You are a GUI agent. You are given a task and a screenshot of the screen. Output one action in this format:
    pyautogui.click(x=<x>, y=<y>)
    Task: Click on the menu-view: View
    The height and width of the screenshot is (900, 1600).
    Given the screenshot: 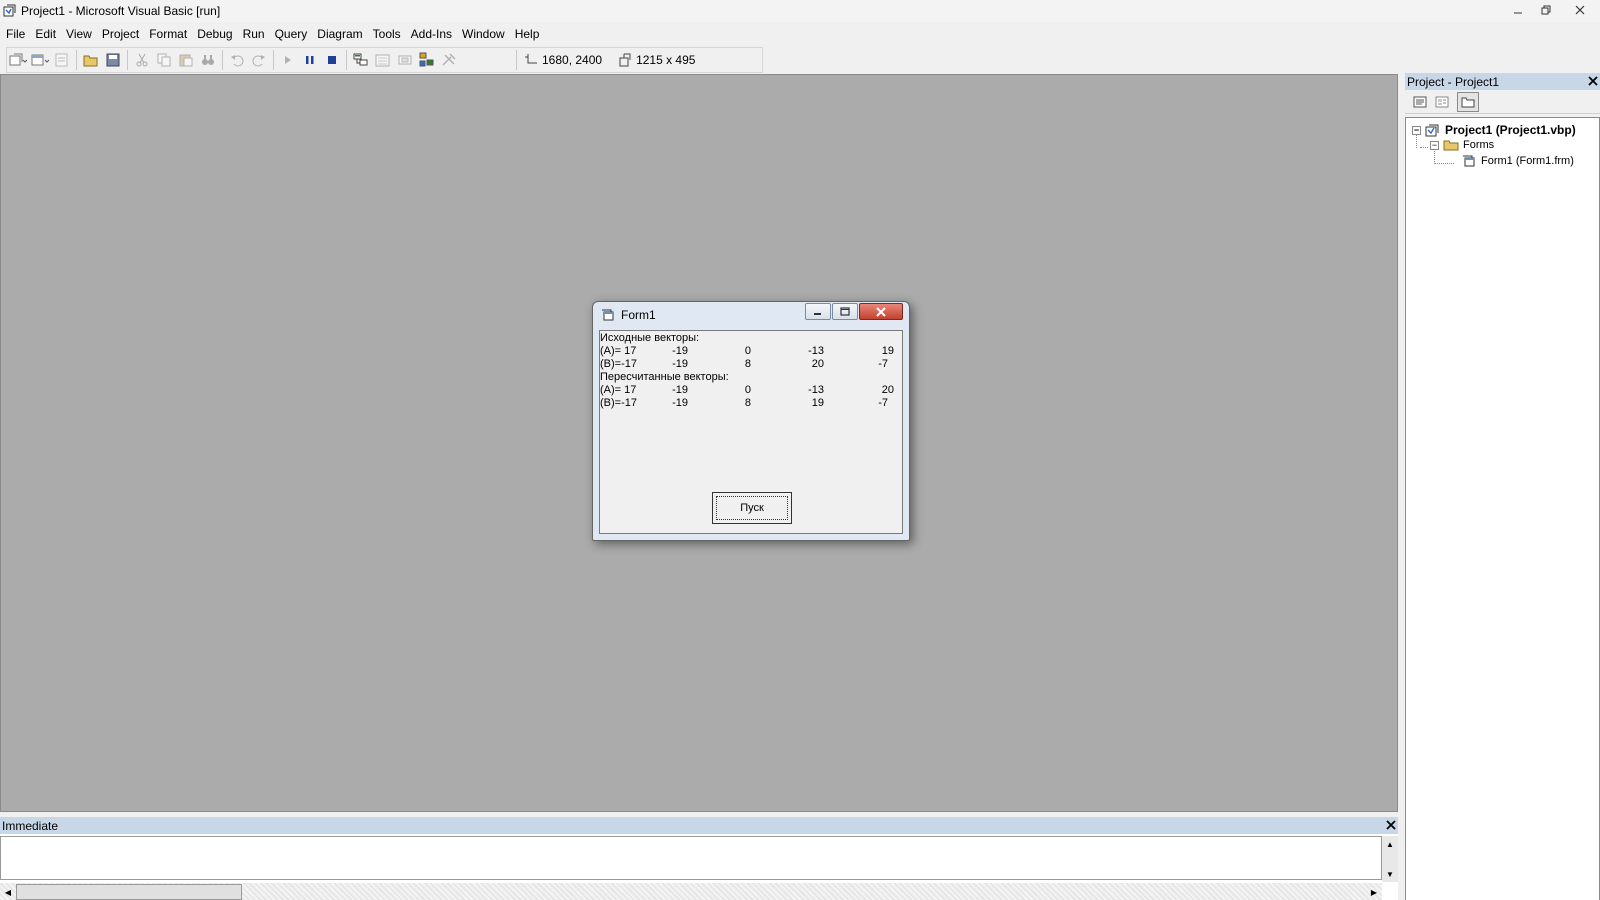 What is the action you would take?
    pyautogui.click(x=79, y=34)
    